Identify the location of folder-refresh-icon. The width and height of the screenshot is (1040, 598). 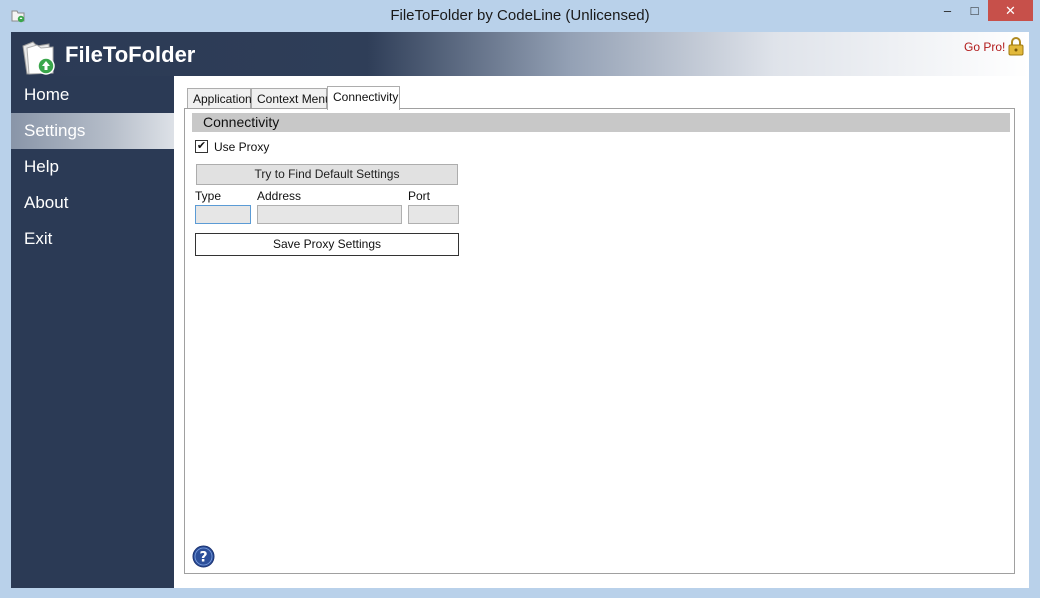
(38, 58).